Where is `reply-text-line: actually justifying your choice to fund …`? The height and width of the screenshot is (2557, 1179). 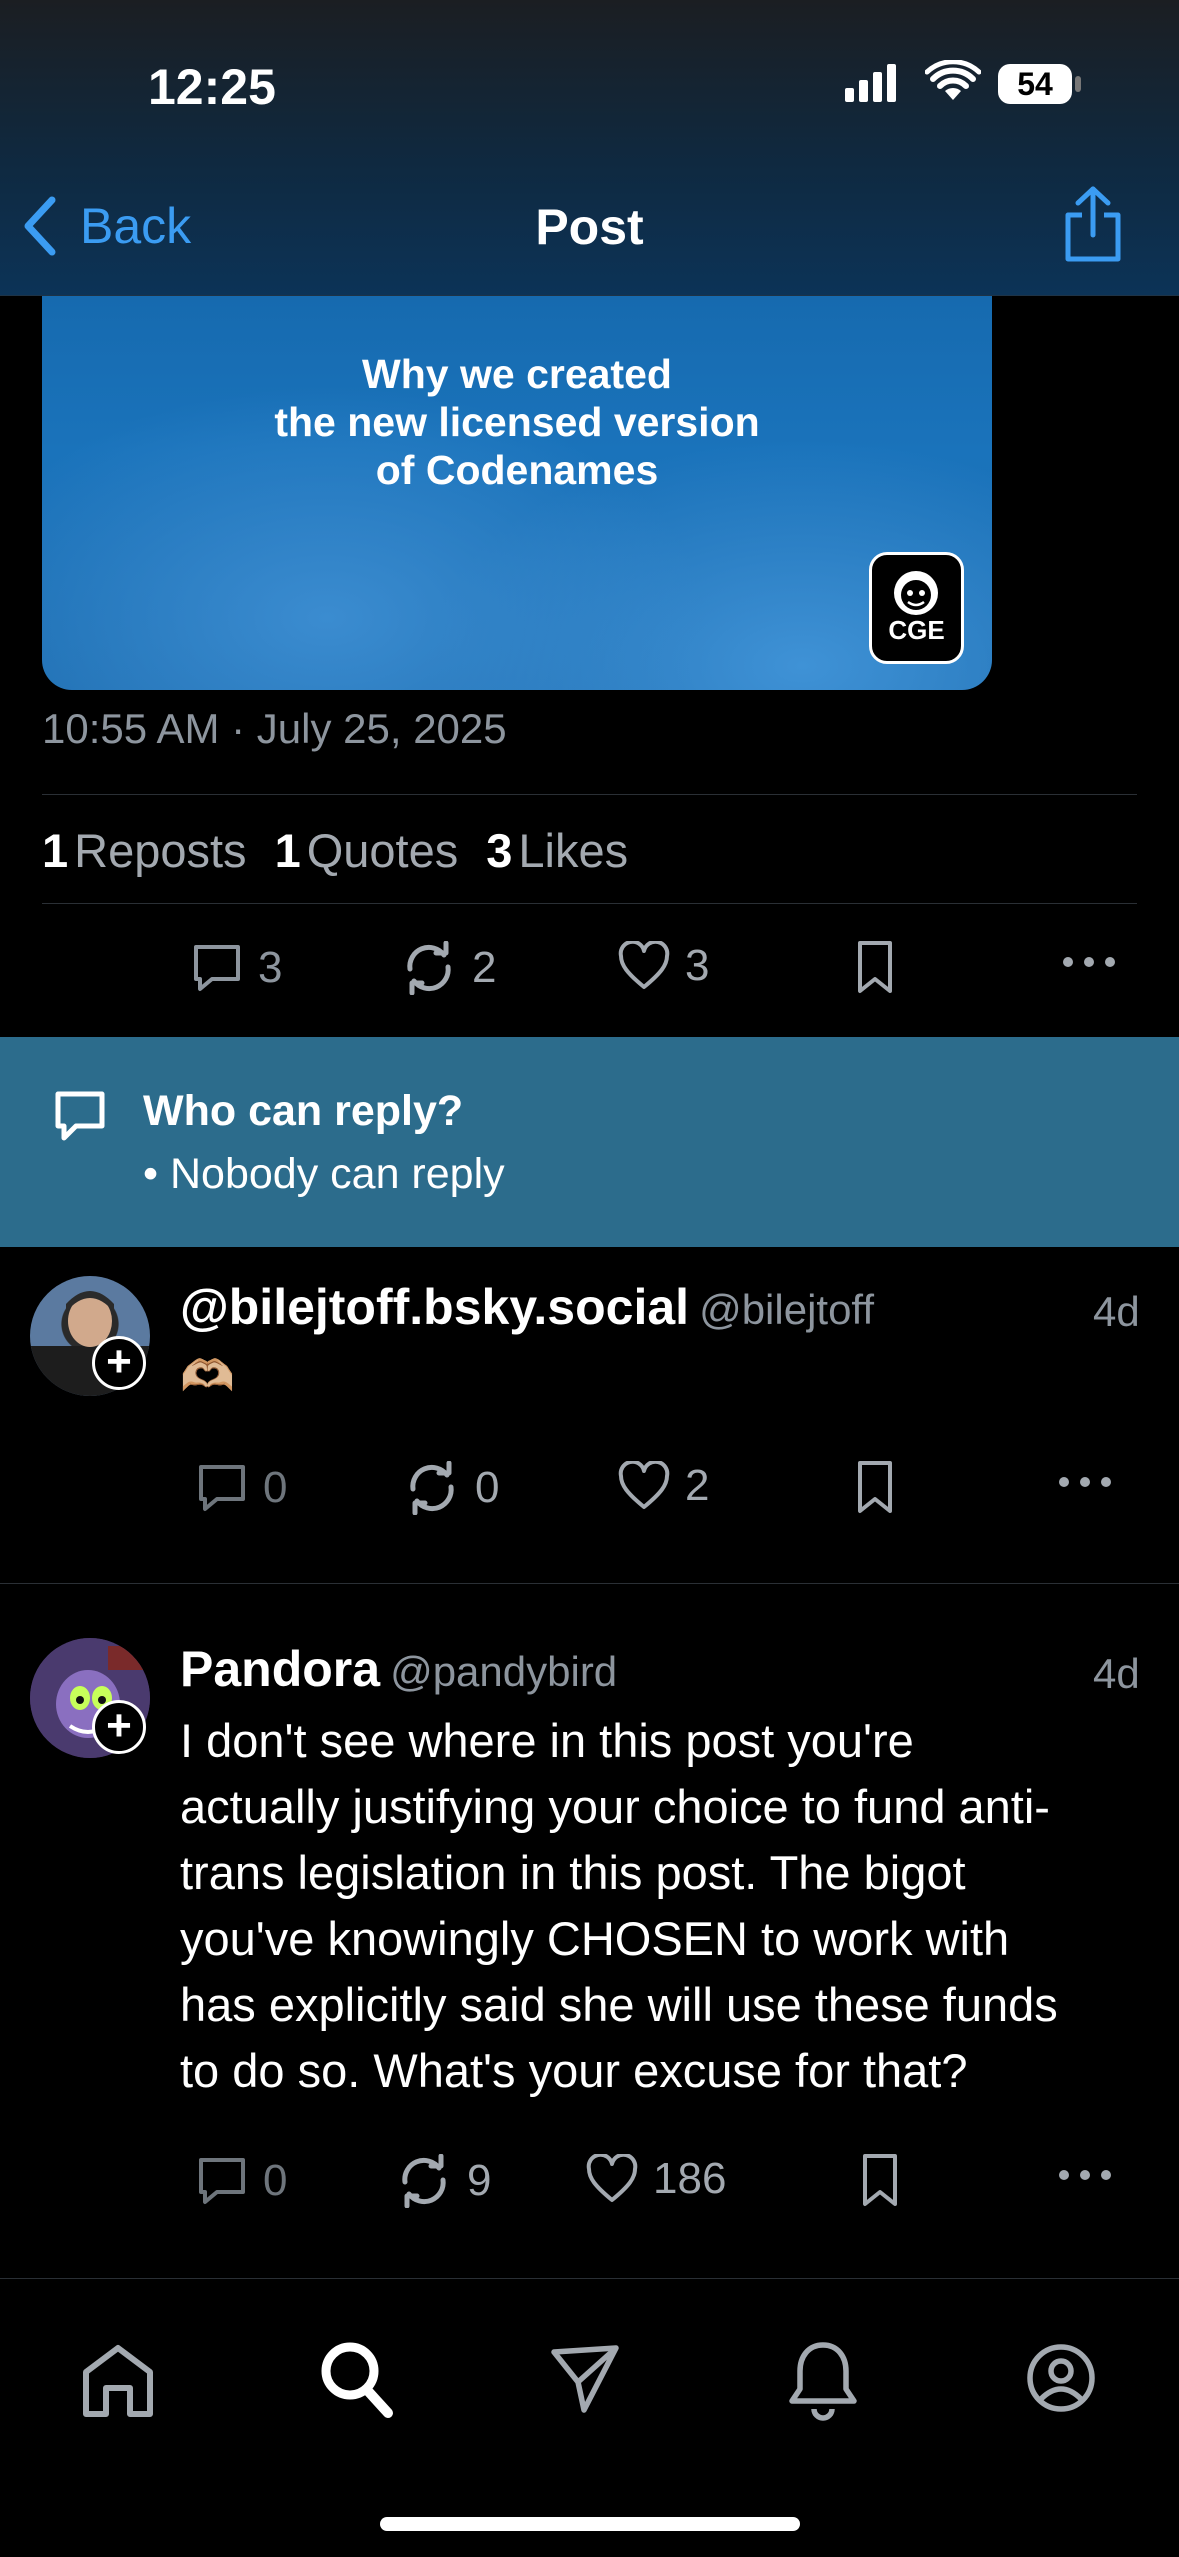
reply-text-line: actually justifying your choice to fund … is located at coordinates (615, 1806).